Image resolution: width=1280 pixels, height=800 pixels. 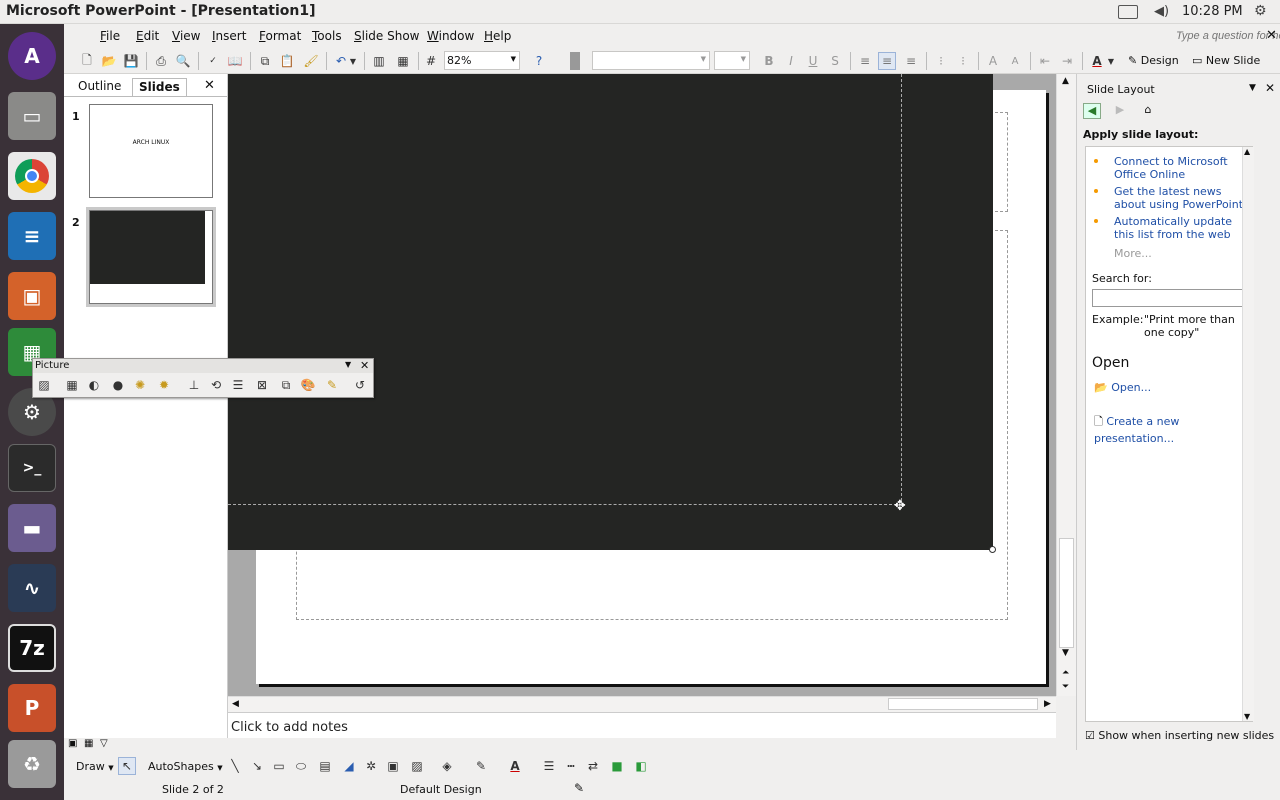 I want to click on spelling-icon: ✓, so click(x=213, y=61).